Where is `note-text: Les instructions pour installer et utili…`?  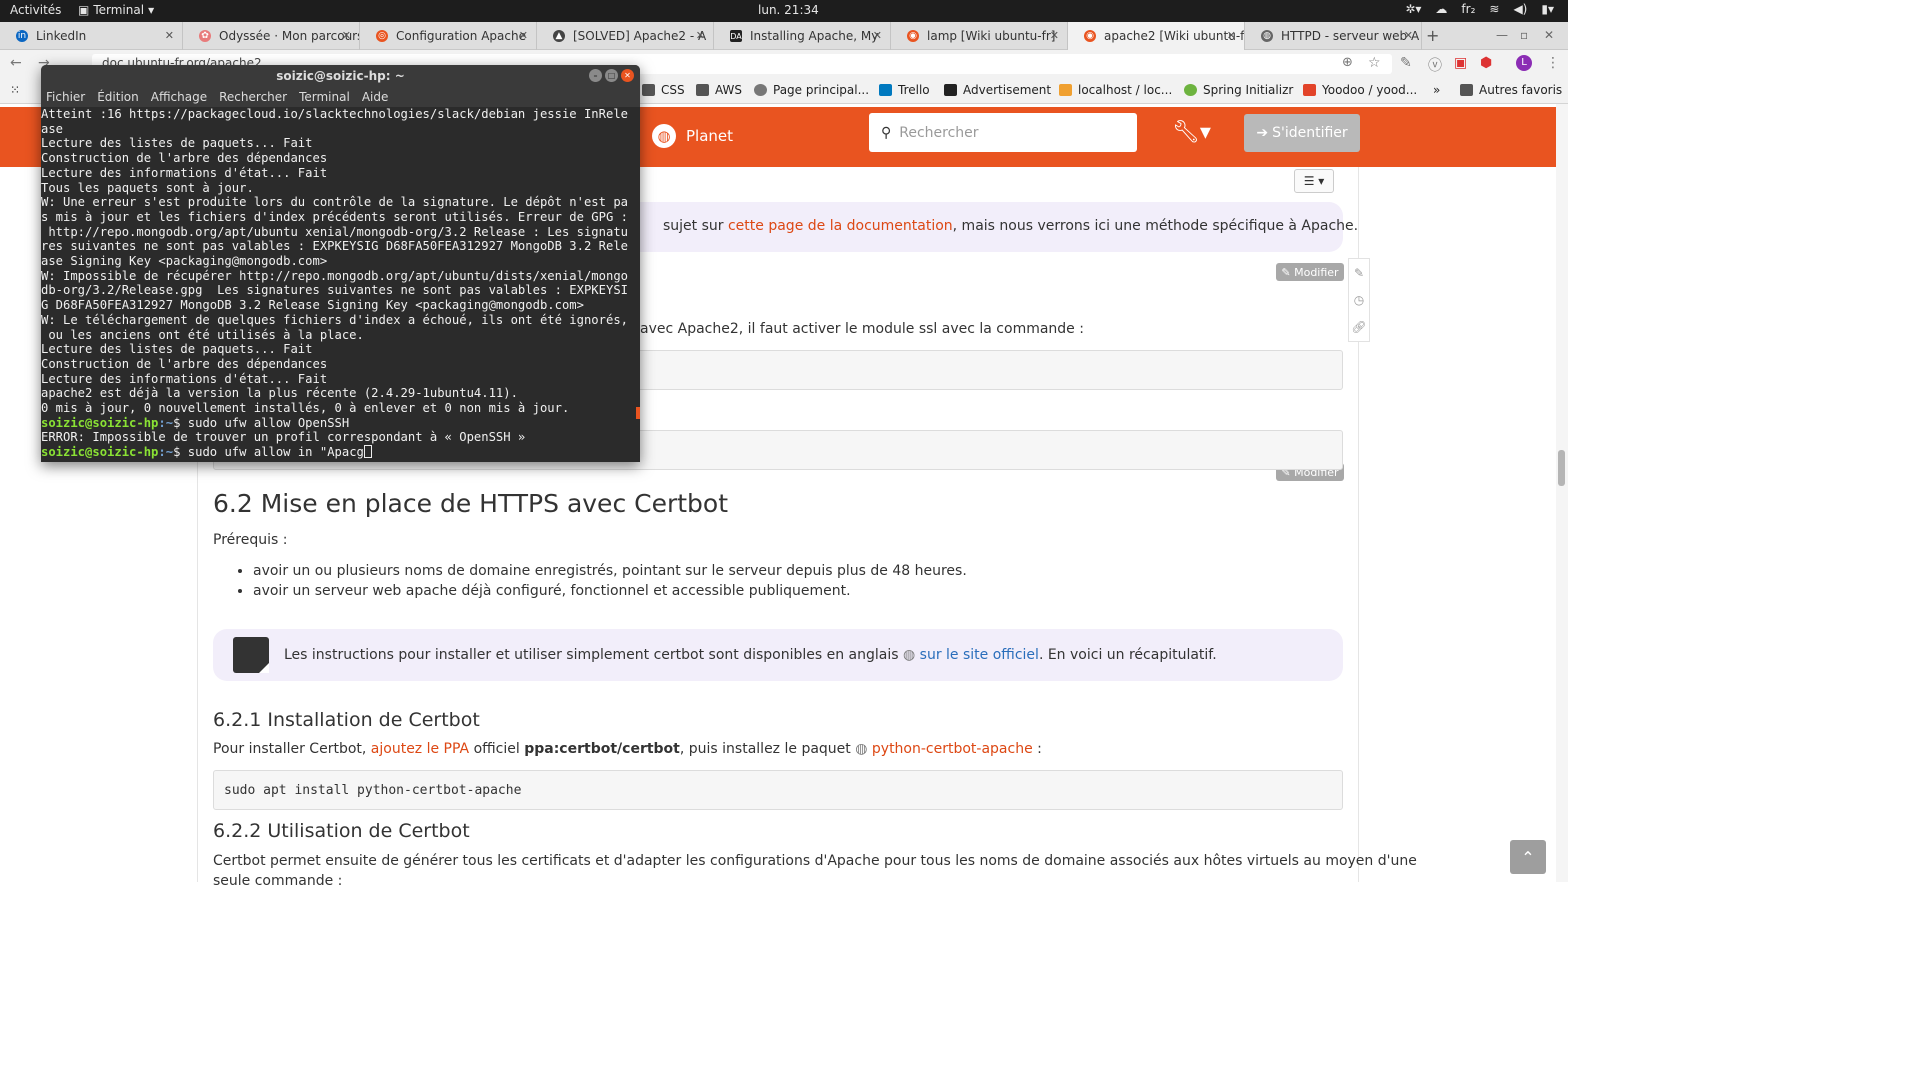
note-text: Les instructions pour installer et utili… is located at coordinates (750, 655).